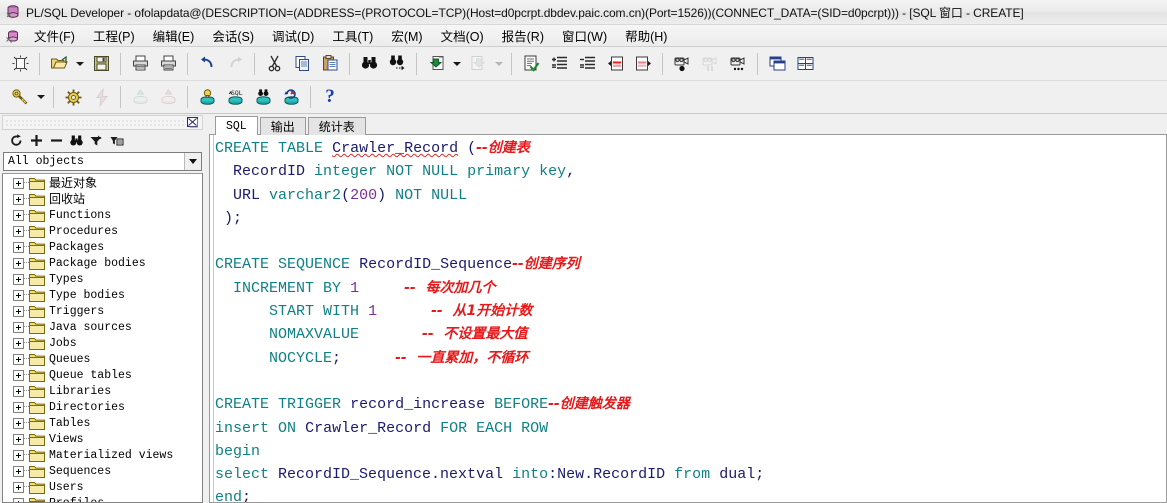 This screenshot has width=1167, height=503. I want to click on tree-node: Jobs, so click(102, 343).